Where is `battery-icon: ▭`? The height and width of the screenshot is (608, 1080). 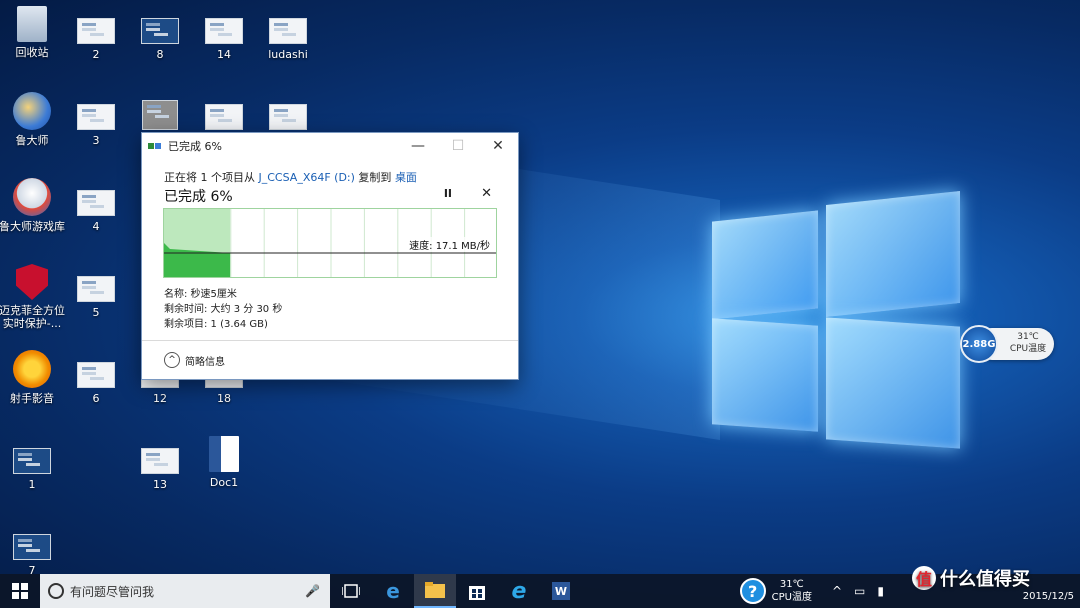 battery-icon: ▭ is located at coordinates (859, 591).